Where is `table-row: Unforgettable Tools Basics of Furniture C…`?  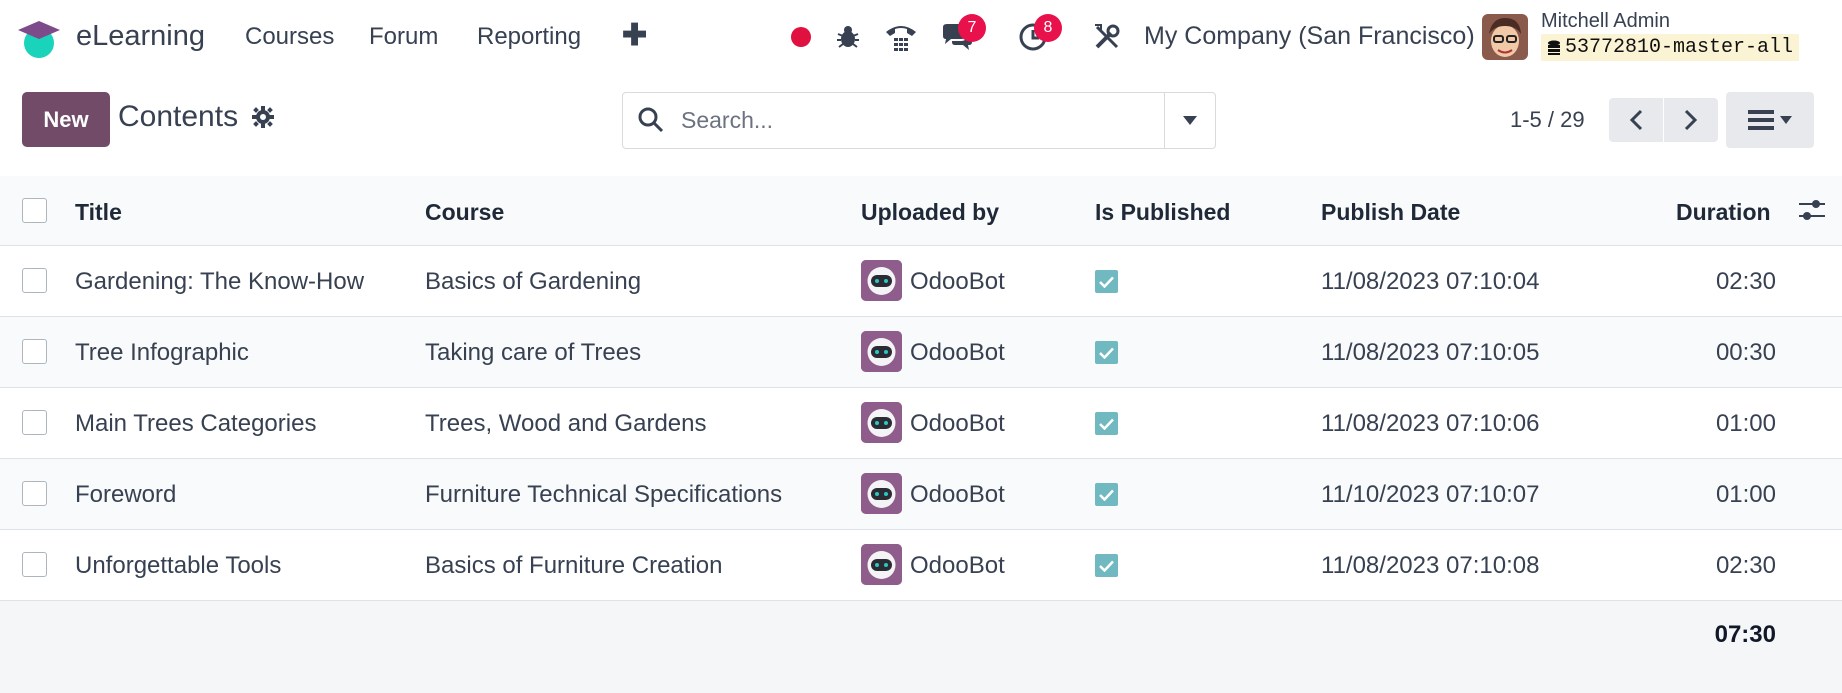
table-row: Unforgettable Tools Basics of Furniture C… is located at coordinates (921, 565).